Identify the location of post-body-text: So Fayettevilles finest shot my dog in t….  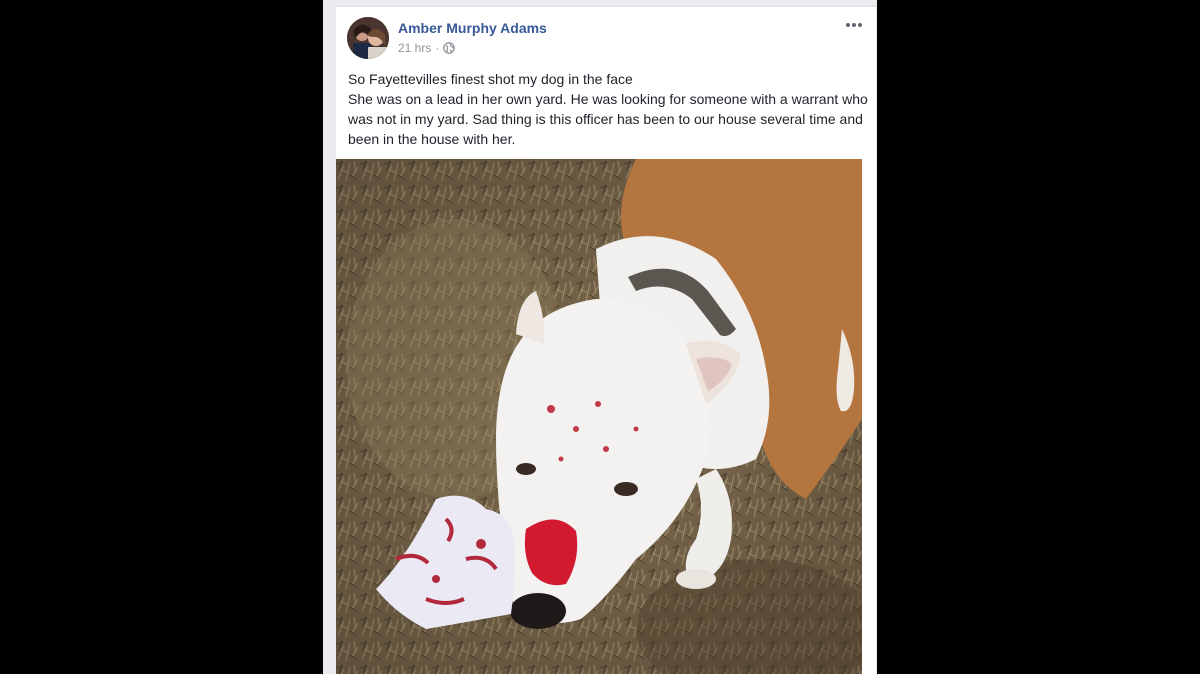
(608, 109).